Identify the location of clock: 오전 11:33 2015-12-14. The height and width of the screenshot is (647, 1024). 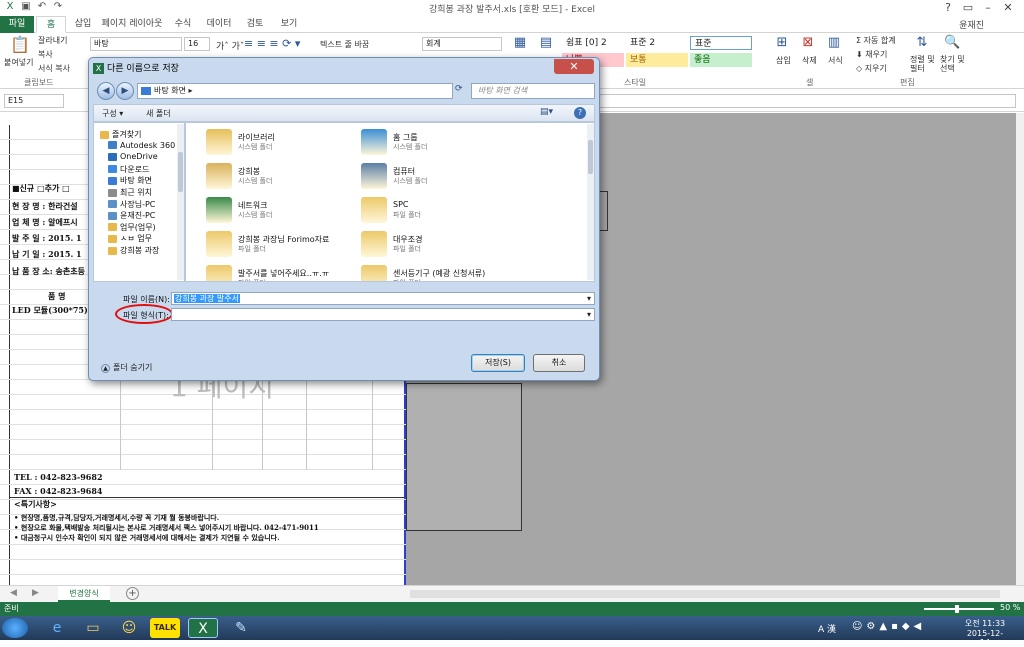
(985, 632).